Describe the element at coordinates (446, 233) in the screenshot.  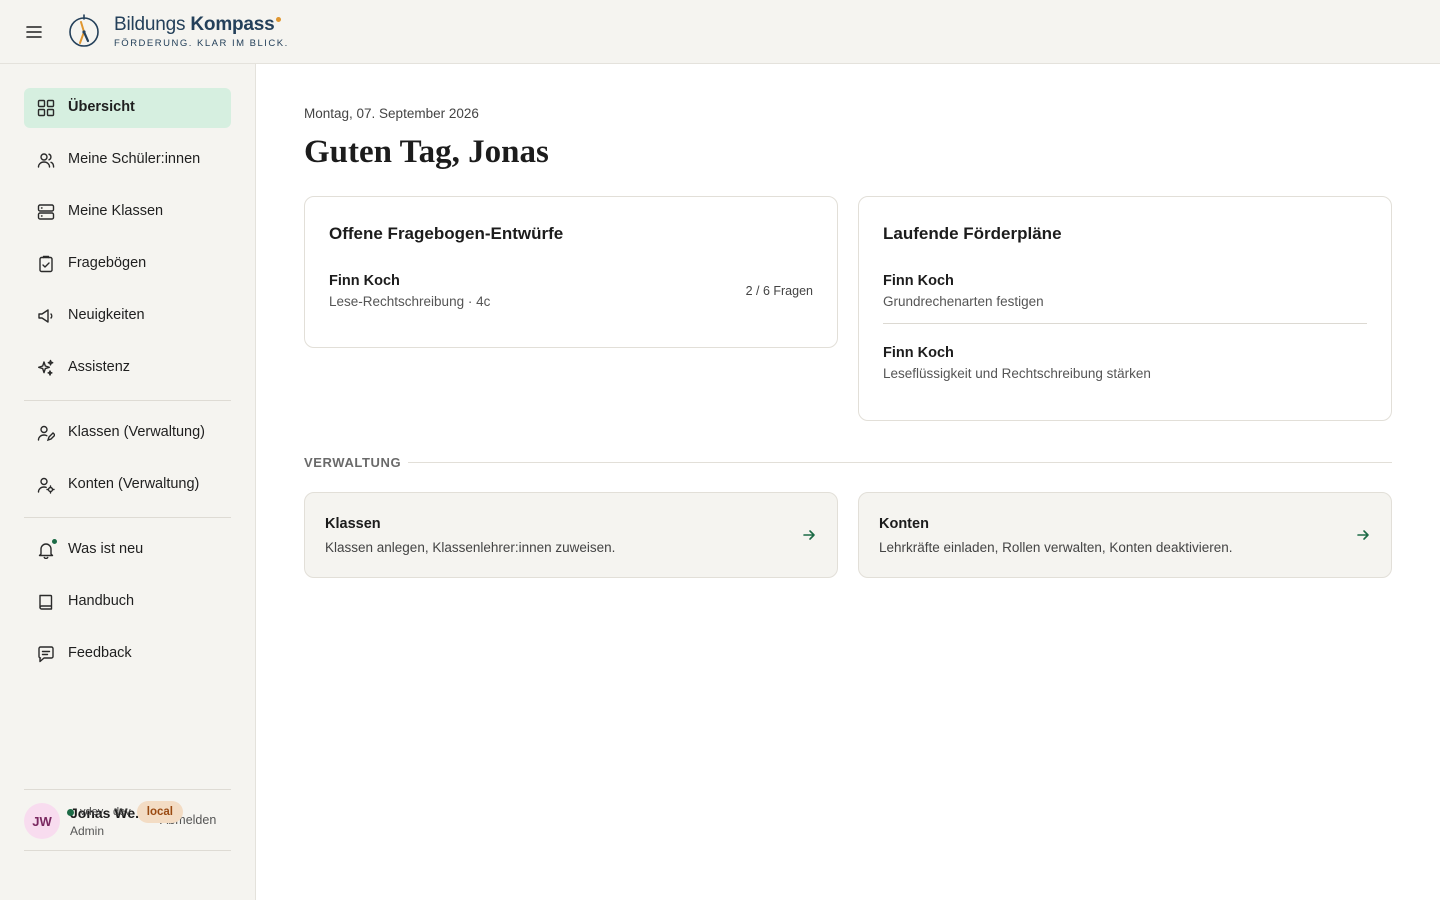
I see `card-title: Offene Fragebogen-Entwürfe` at that location.